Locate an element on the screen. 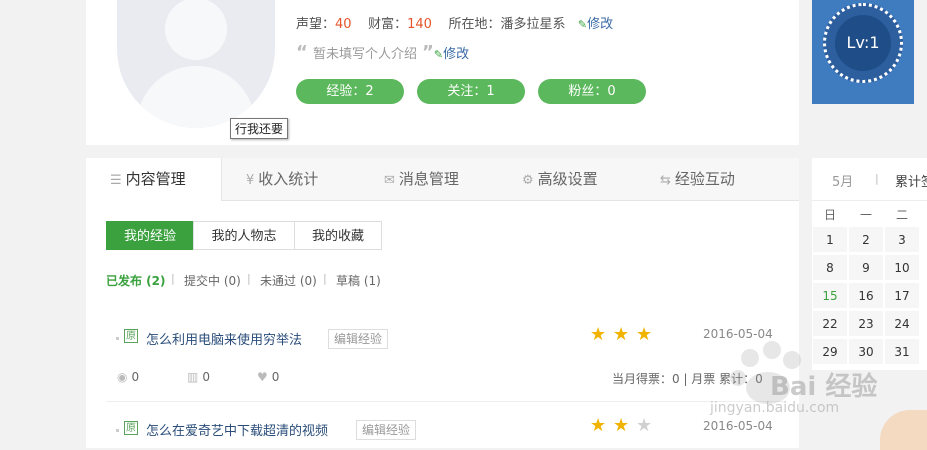 The height and width of the screenshot is (450, 927). swap-icon: ⇆ is located at coordinates (665, 180).